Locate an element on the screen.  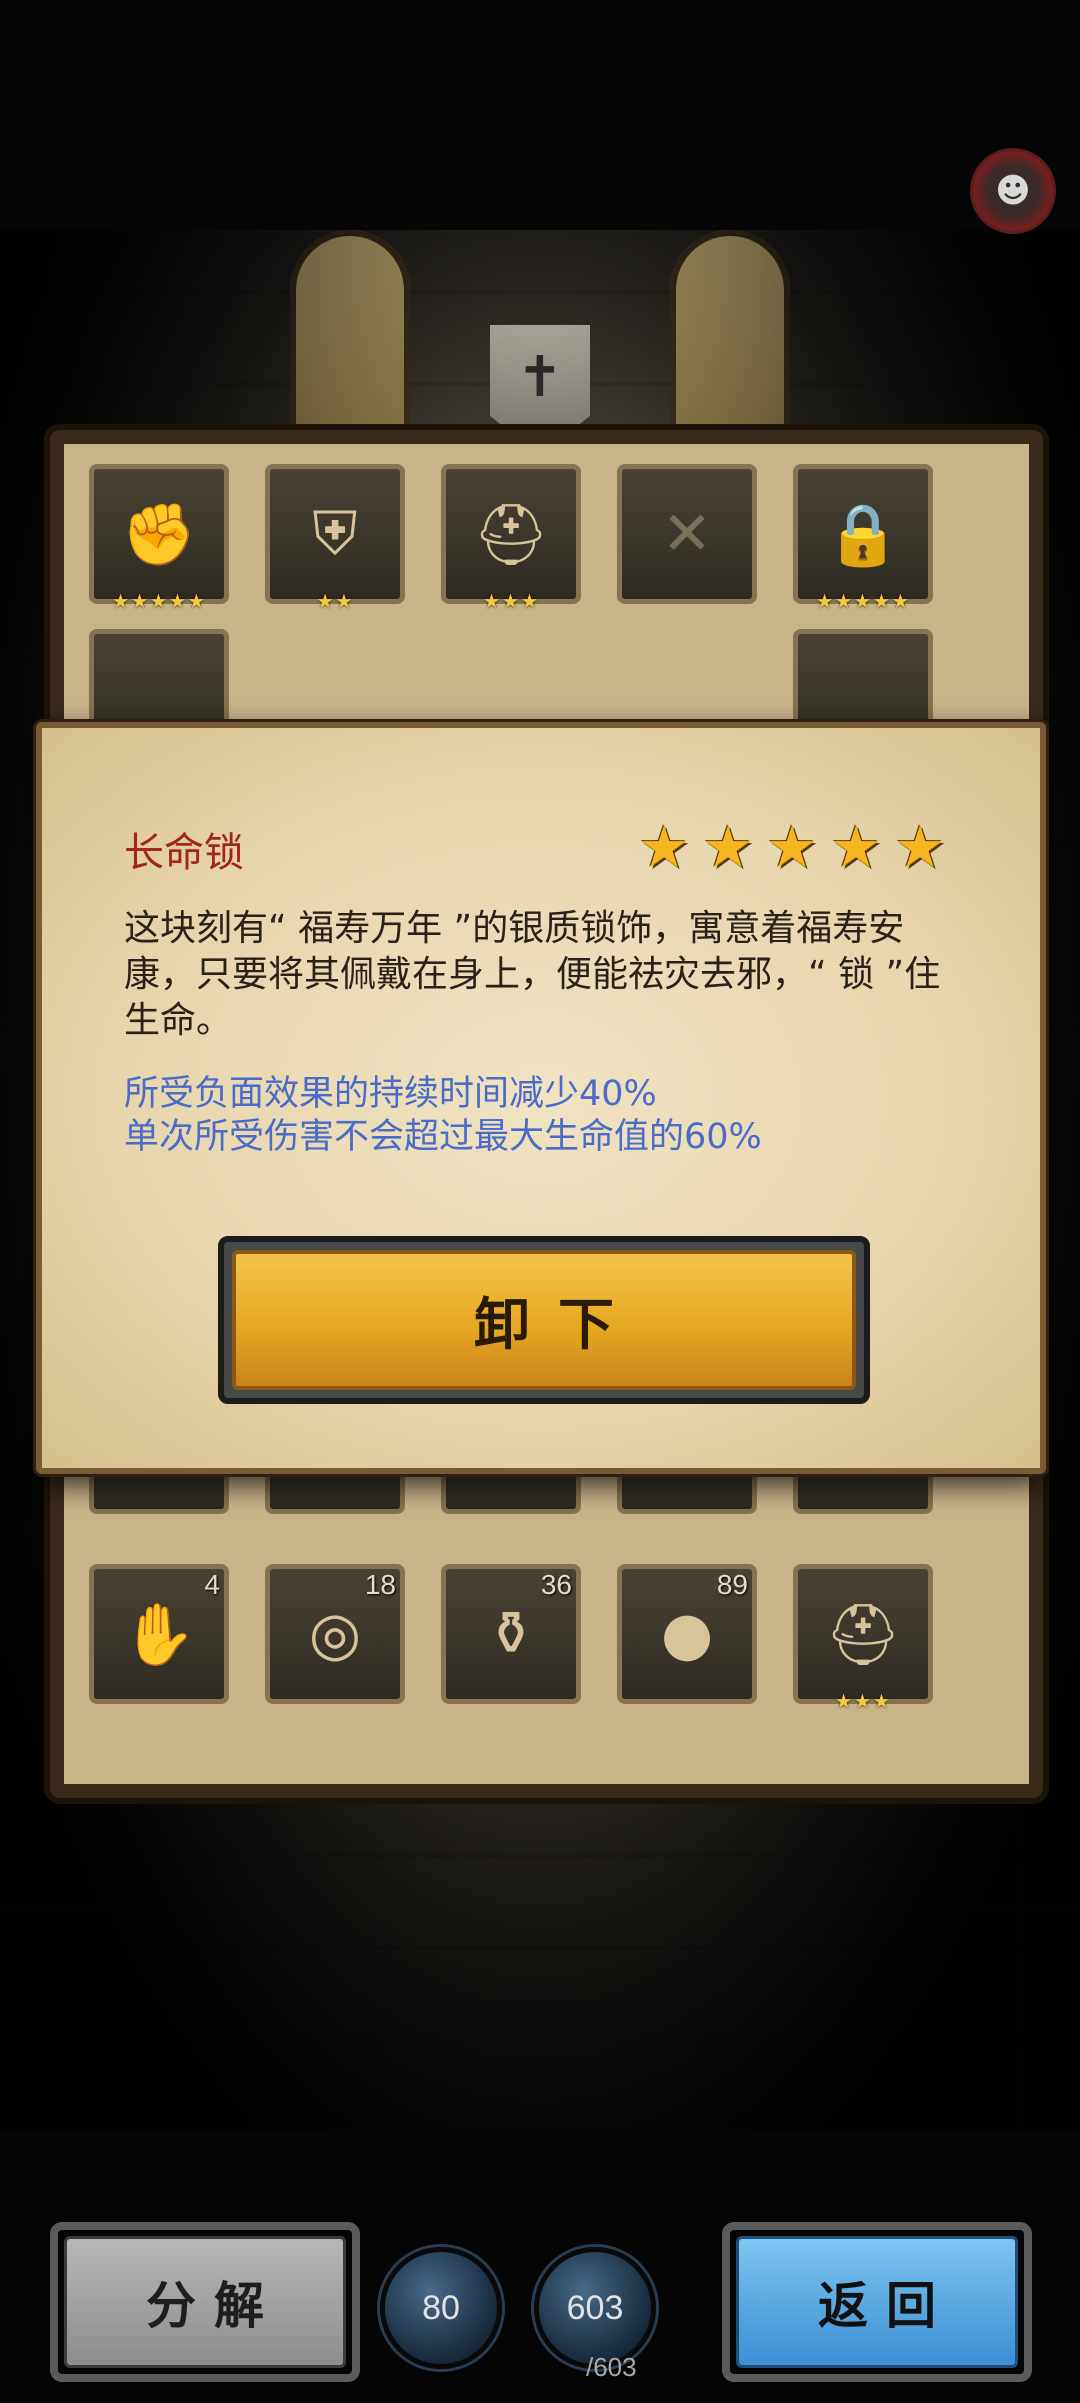
resource-orb-2: 603 is located at coordinates (595, 2308).